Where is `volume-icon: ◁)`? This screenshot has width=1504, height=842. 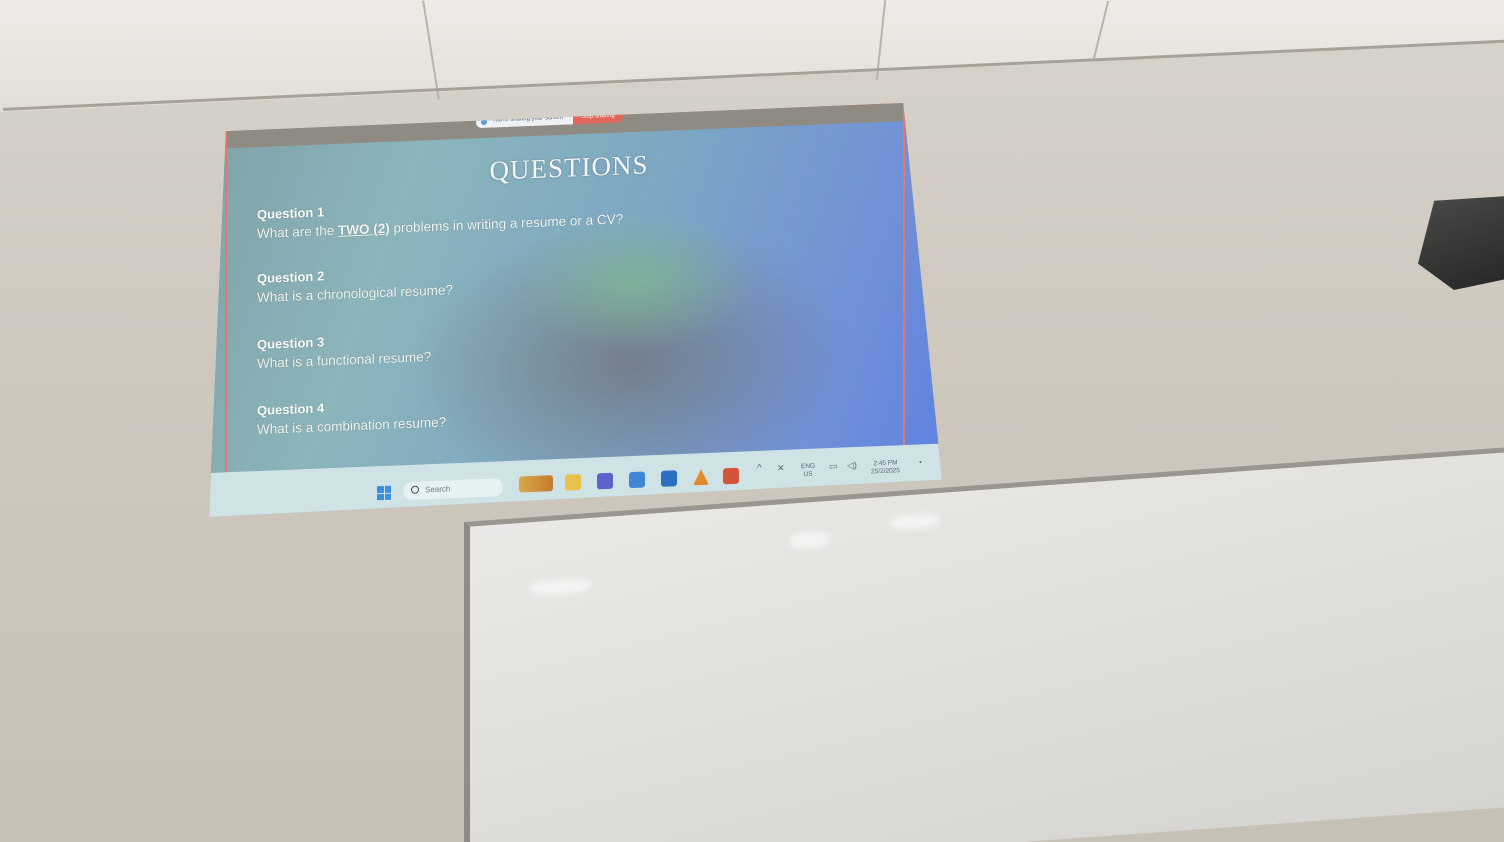
volume-icon: ◁) is located at coordinates (852, 465).